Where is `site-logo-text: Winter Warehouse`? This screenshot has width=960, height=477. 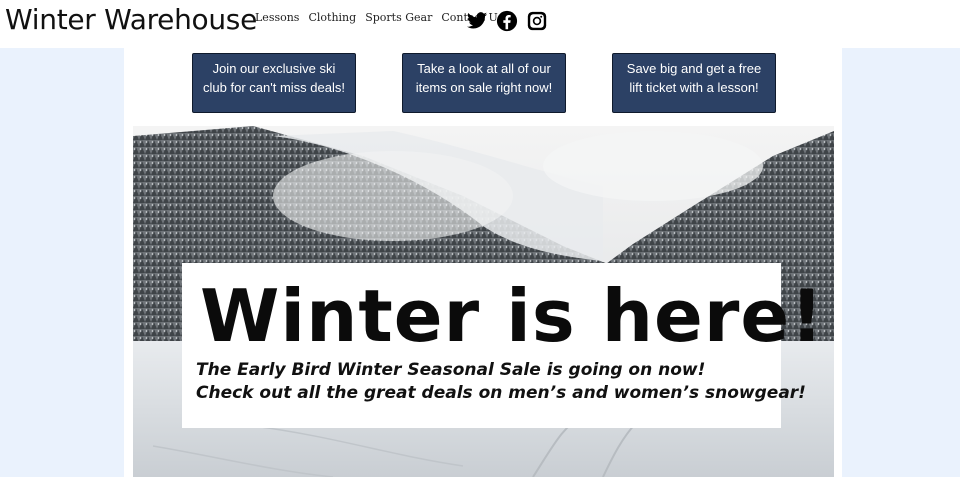 site-logo-text: Winter Warehouse is located at coordinates (131, 19).